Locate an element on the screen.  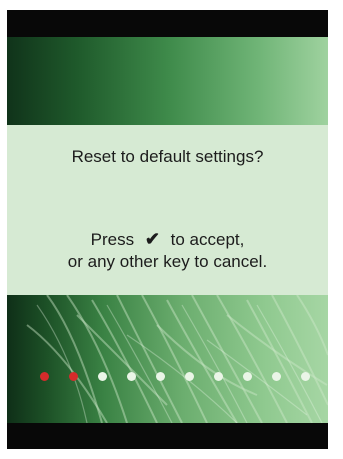
progress-dots is located at coordinates (167, 387).